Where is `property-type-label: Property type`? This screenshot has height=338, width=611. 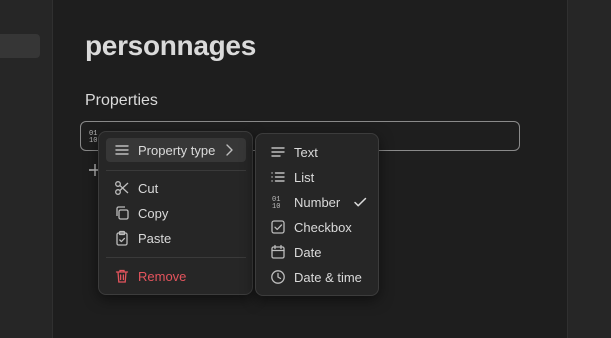
property-type-label: Property type is located at coordinates (177, 150).